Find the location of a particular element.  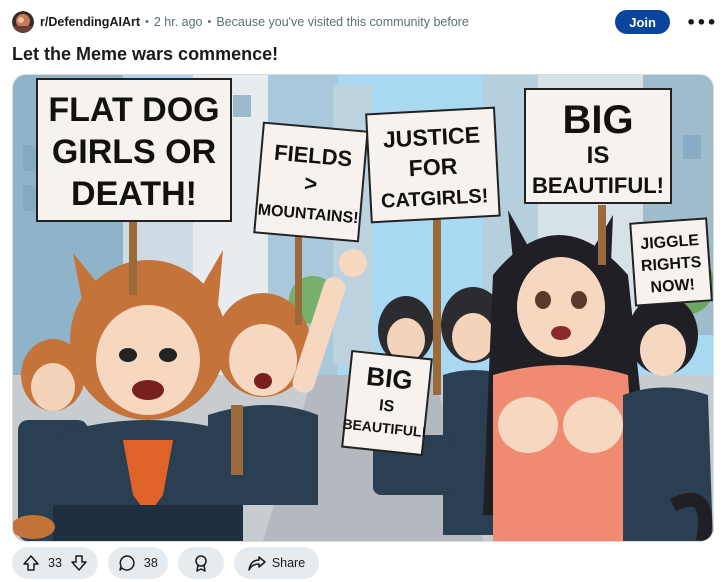

award-button is located at coordinates (200, 563).